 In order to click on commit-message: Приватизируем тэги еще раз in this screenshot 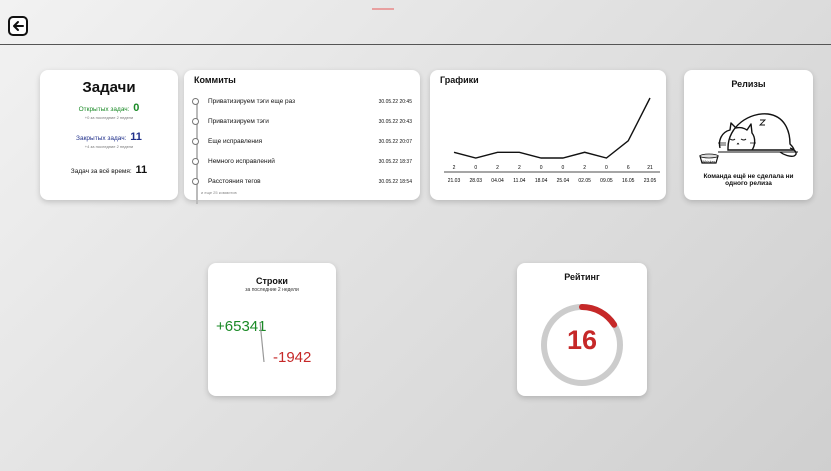, I will do `click(252, 101)`.